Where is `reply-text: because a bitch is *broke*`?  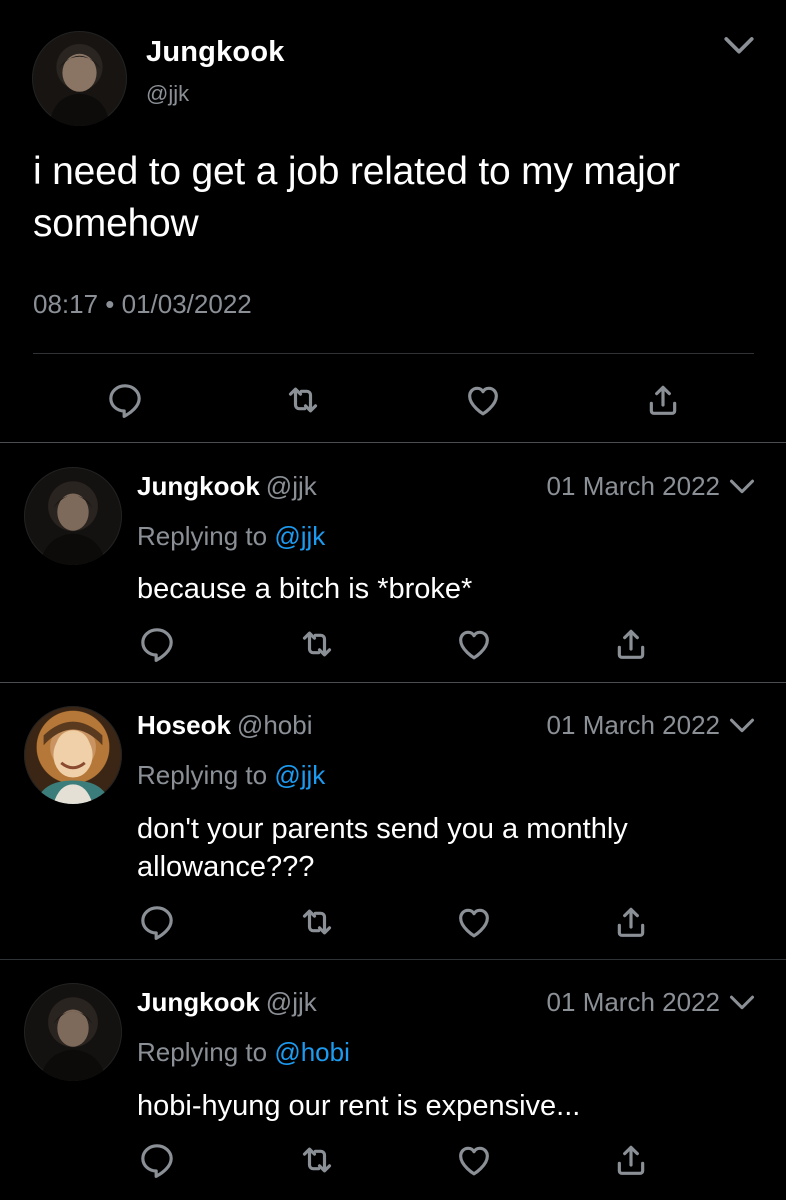
reply-text: because a bitch is *broke* is located at coordinates (305, 589).